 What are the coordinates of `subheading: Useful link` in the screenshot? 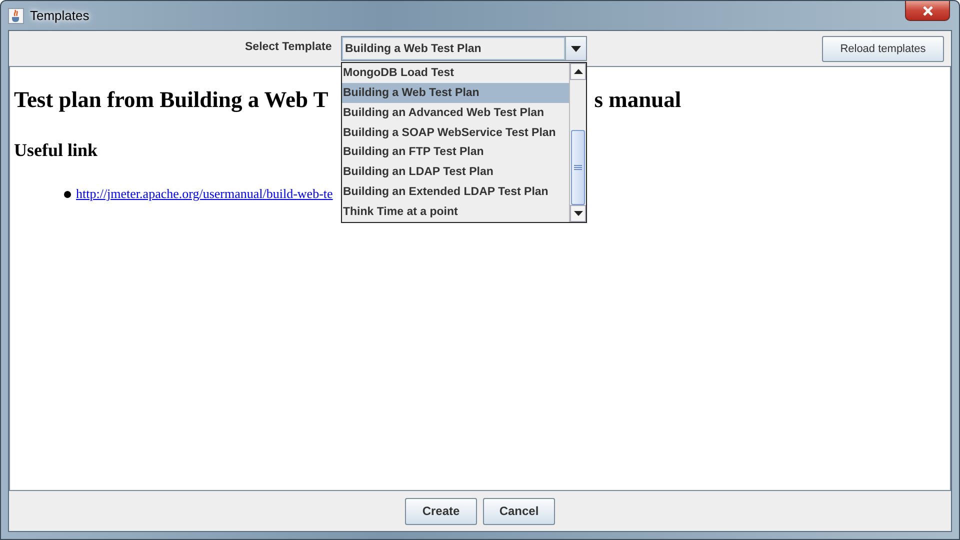 It's located at (56, 150).